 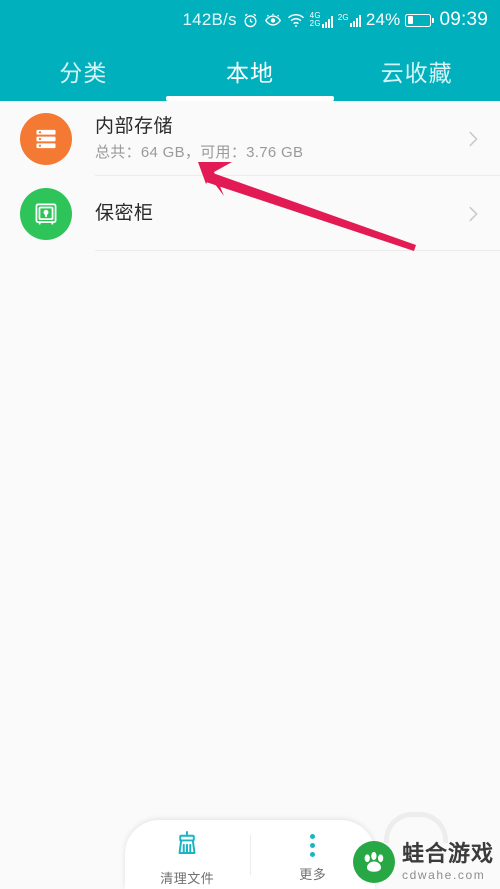 What do you see at coordinates (296, 20) in the screenshot?
I see `wifi-icon` at bounding box center [296, 20].